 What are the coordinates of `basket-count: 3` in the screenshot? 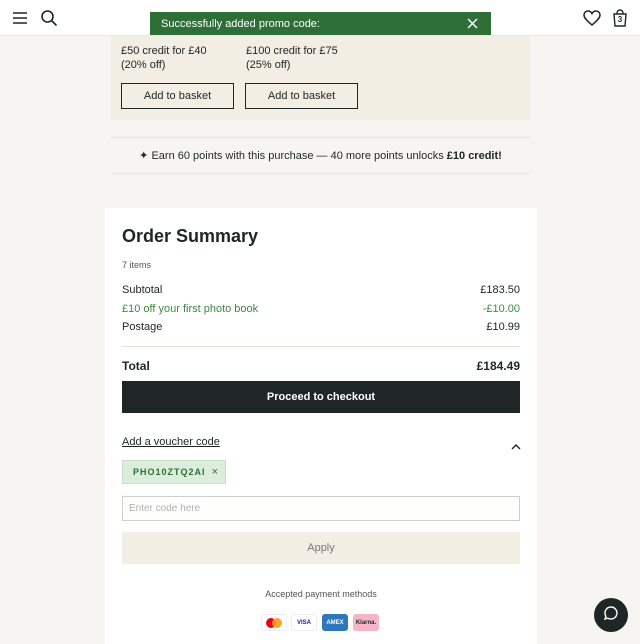 It's located at (620, 19).